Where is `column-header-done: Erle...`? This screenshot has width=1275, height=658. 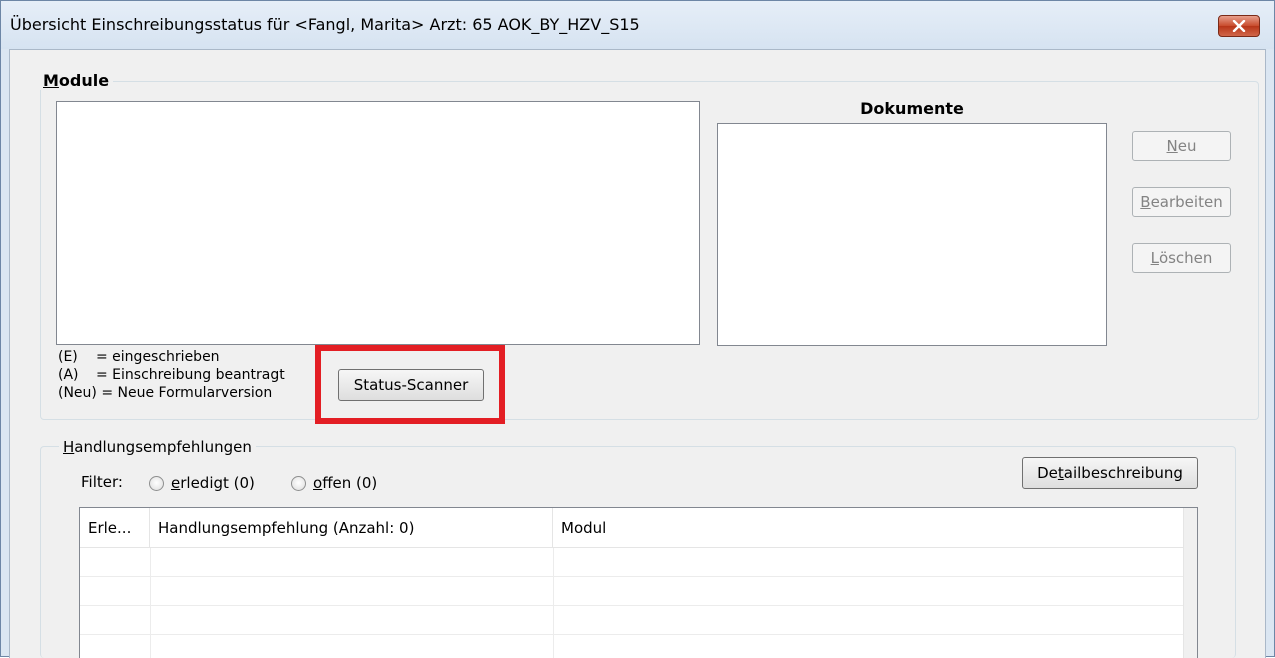
column-header-done: Erle... is located at coordinates (115, 528).